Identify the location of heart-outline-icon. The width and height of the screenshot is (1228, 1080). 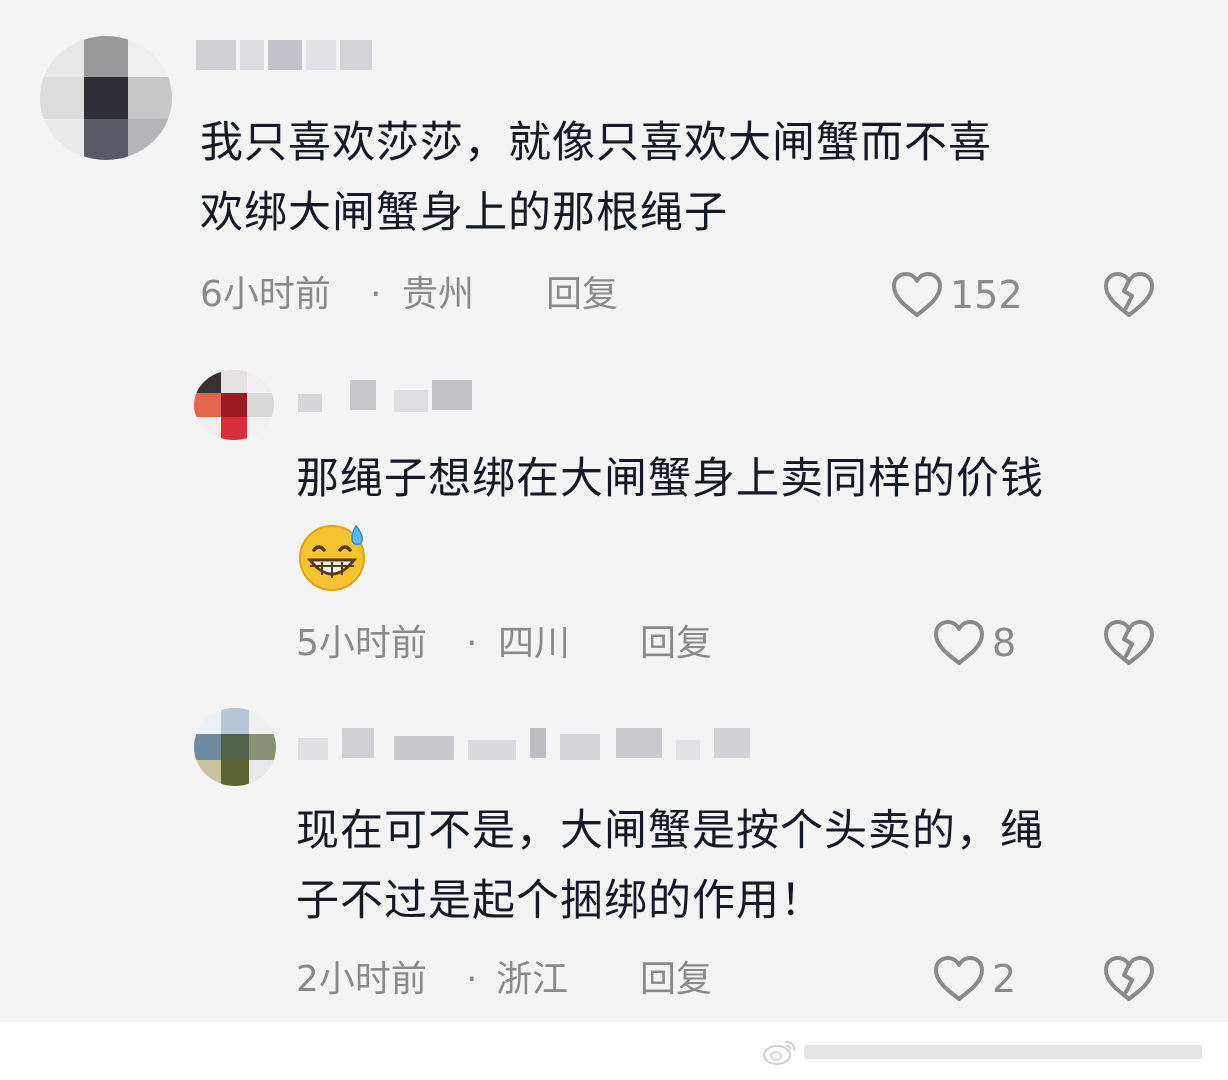
(959, 978).